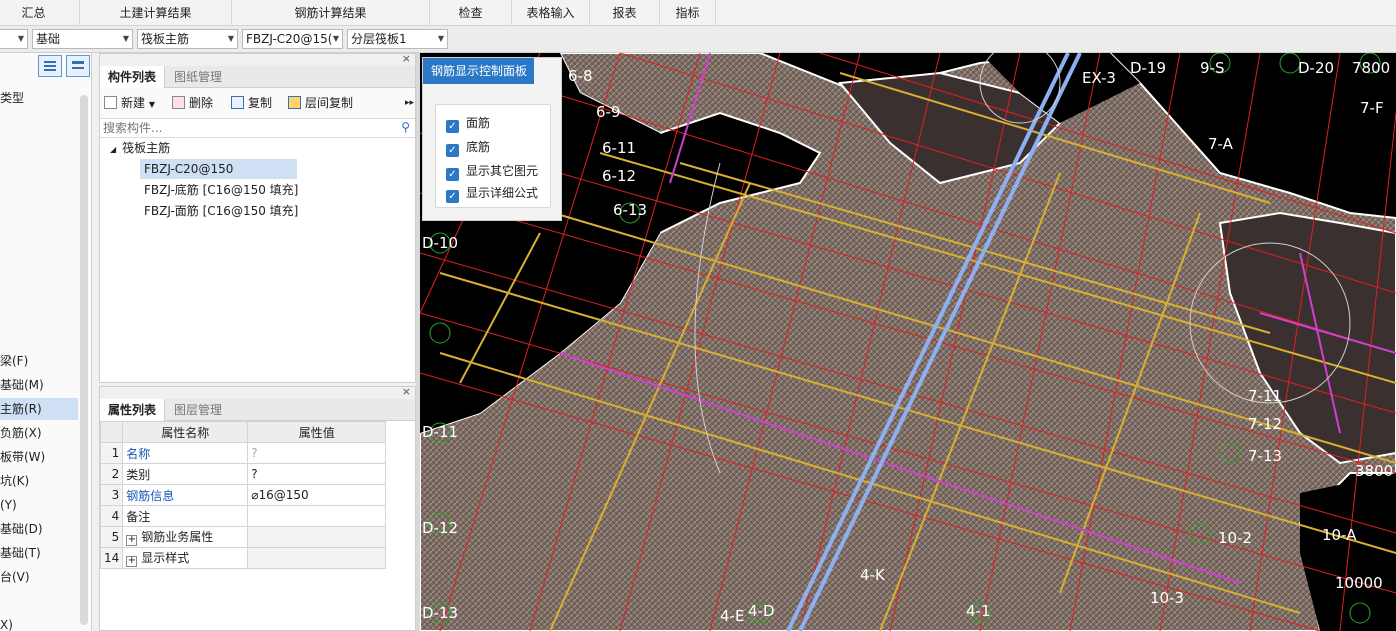 The width and height of the screenshot is (1396, 631). What do you see at coordinates (133, 410) in the screenshot?
I see `tab-property-list: 属性列表` at bounding box center [133, 410].